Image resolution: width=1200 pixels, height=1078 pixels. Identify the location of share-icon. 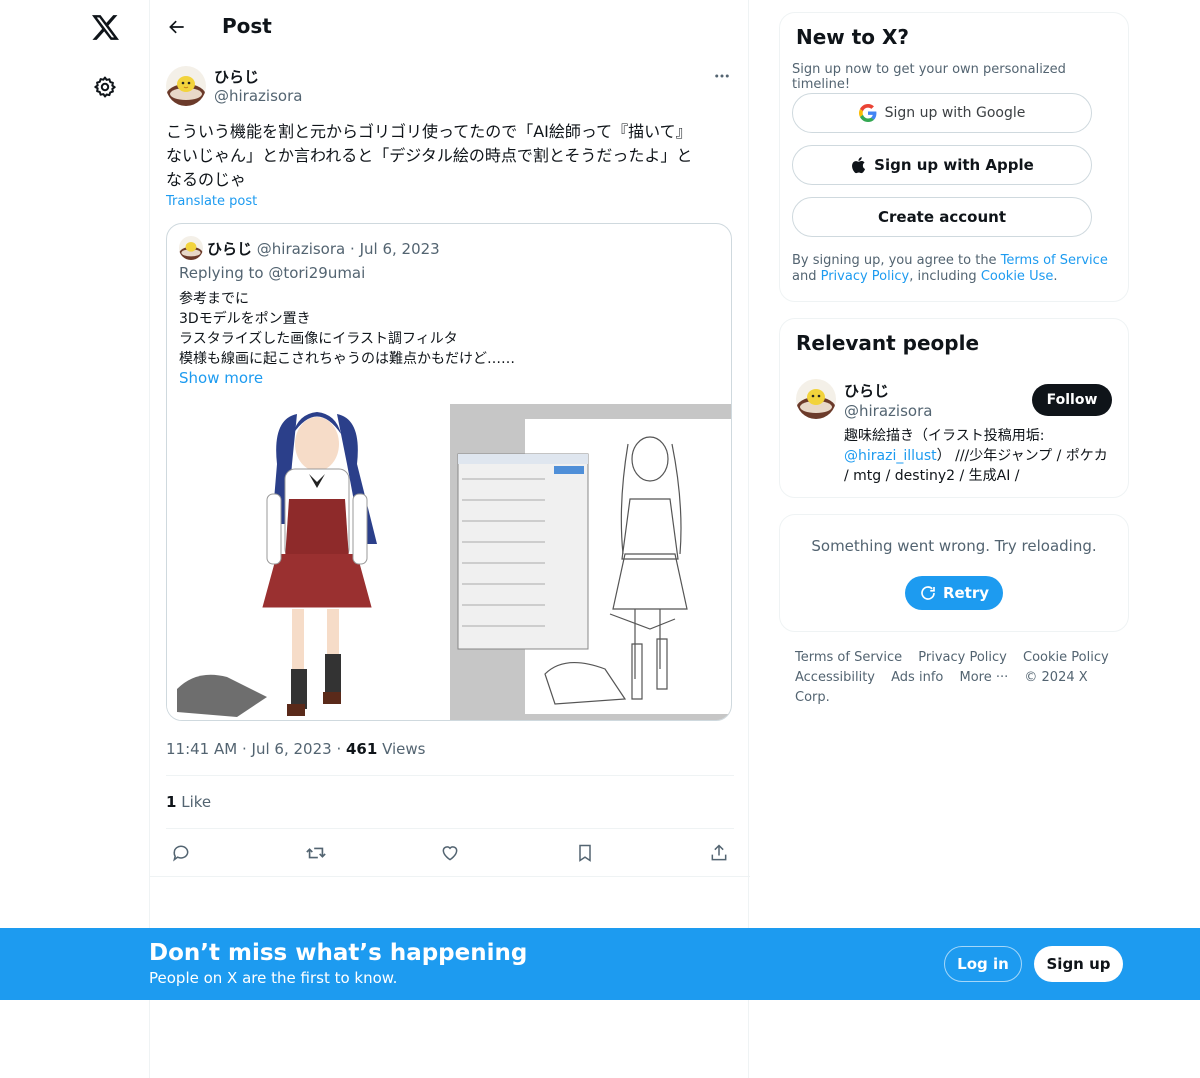
(719, 853).